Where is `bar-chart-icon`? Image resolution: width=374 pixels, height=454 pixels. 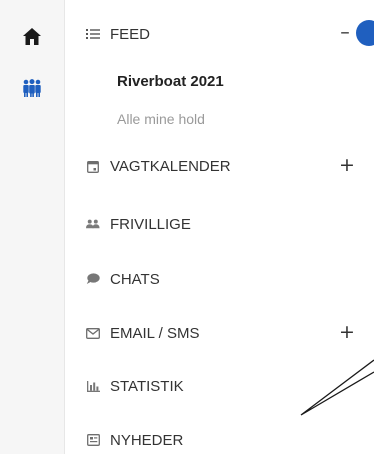 bar-chart-icon is located at coordinates (93, 386).